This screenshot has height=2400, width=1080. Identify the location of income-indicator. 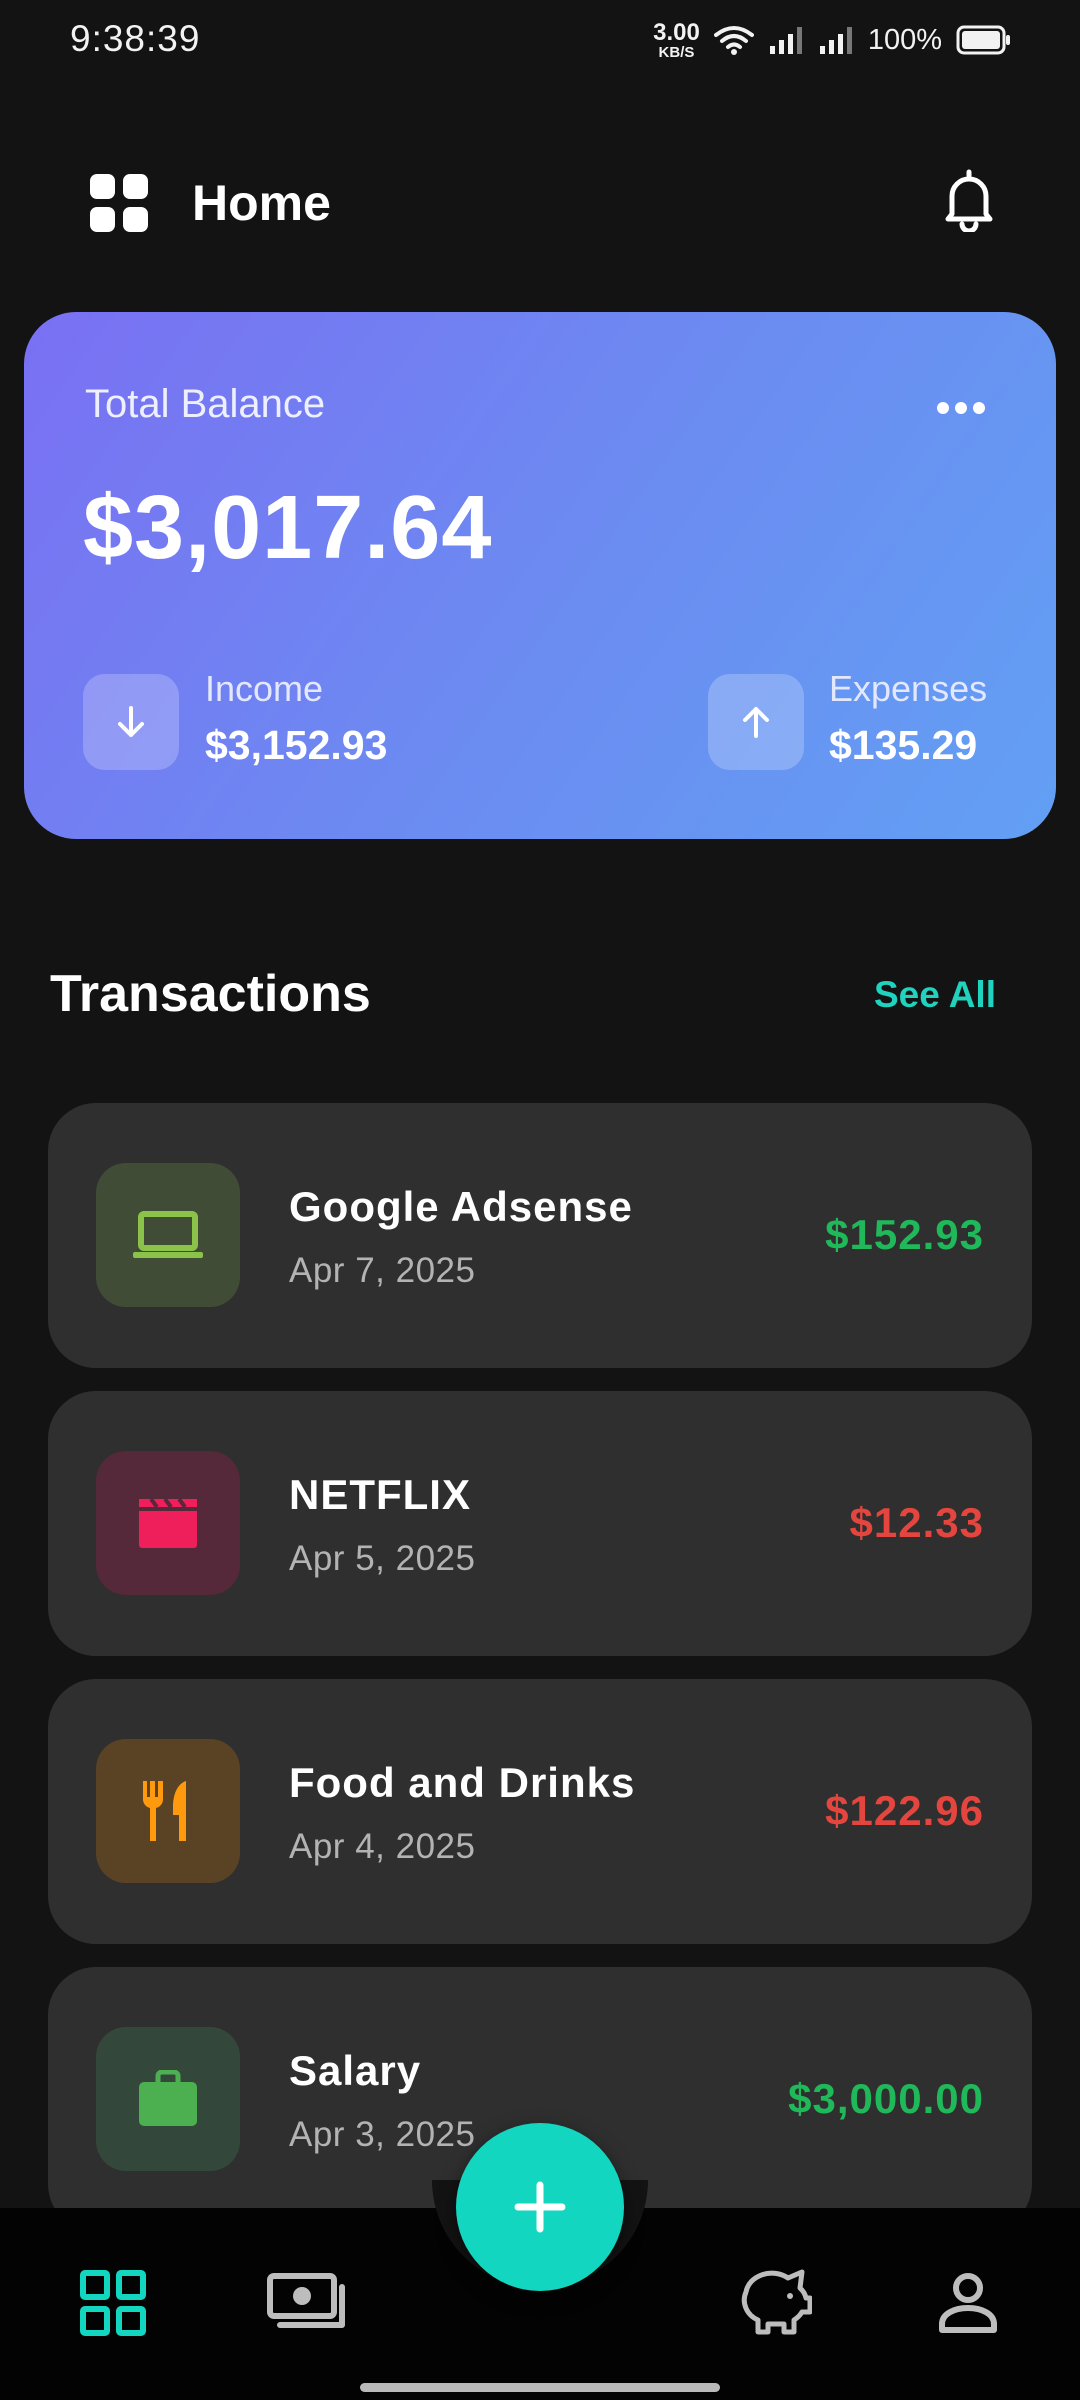
(131, 722).